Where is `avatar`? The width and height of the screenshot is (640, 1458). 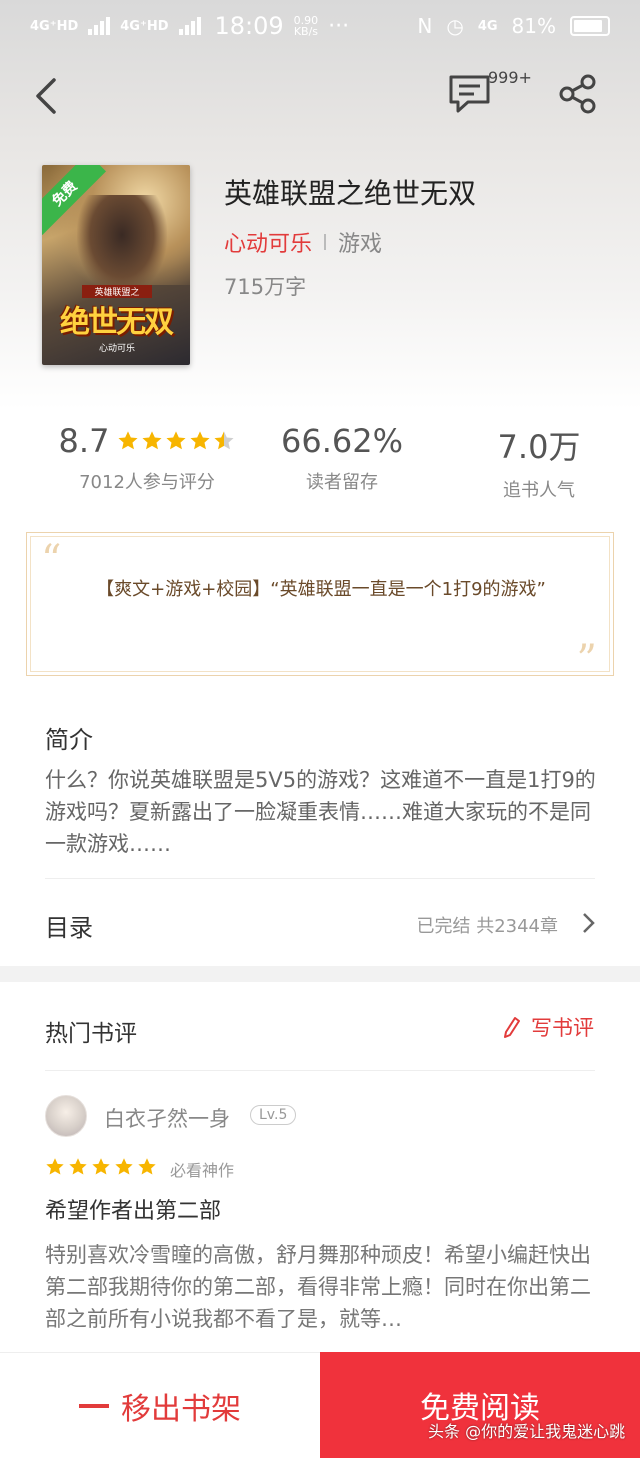
avatar is located at coordinates (66, 1116).